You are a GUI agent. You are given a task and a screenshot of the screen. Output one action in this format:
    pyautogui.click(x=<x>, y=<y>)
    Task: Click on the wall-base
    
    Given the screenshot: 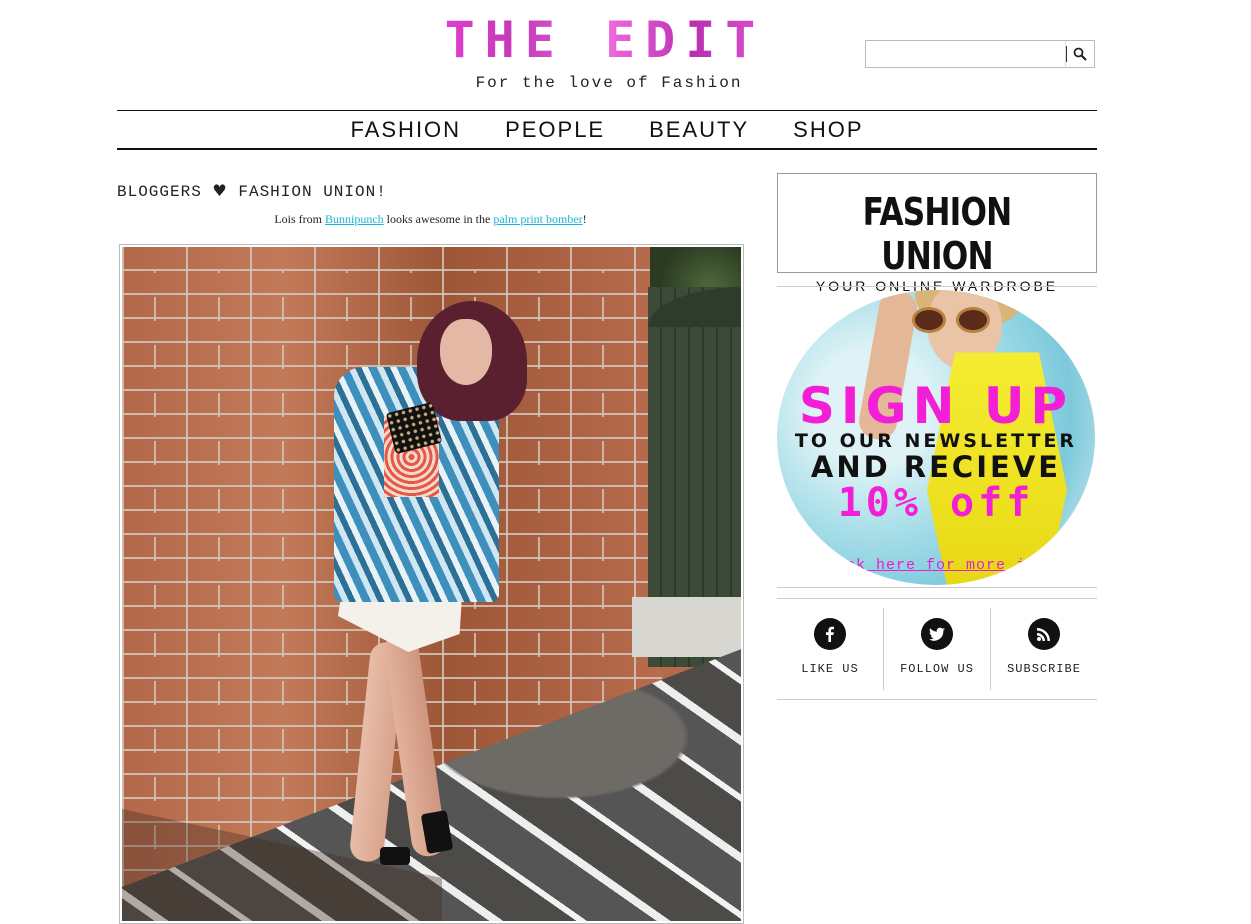 What is the action you would take?
    pyautogui.click(x=686, y=627)
    